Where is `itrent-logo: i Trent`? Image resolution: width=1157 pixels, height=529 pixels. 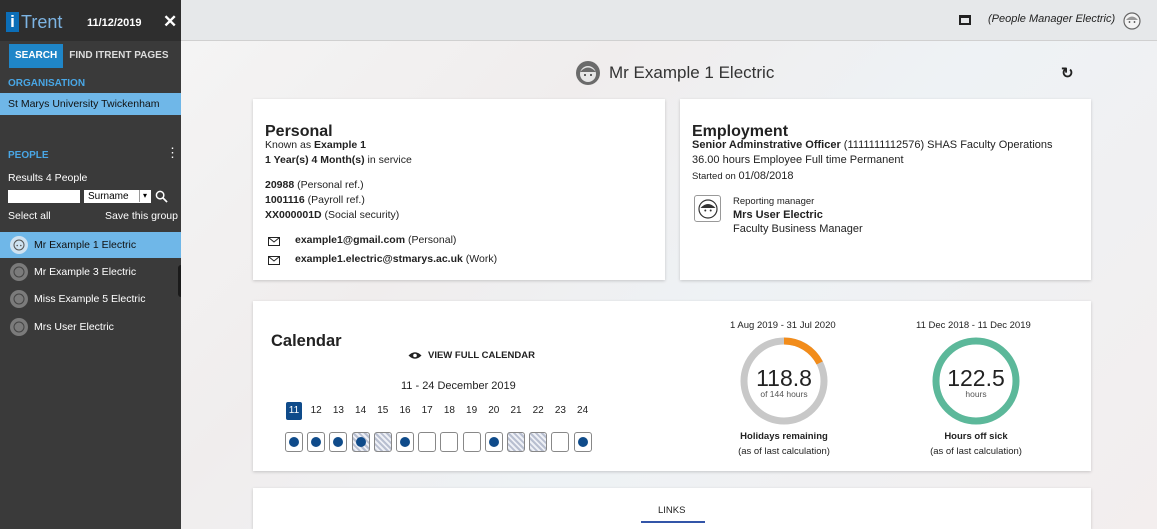 itrent-logo: i Trent is located at coordinates (36, 22).